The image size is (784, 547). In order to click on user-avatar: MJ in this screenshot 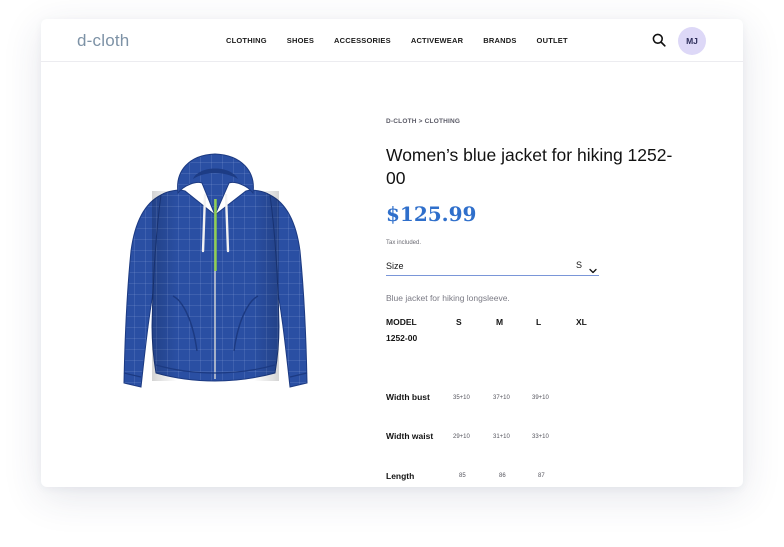, I will do `click(692, 41)`.